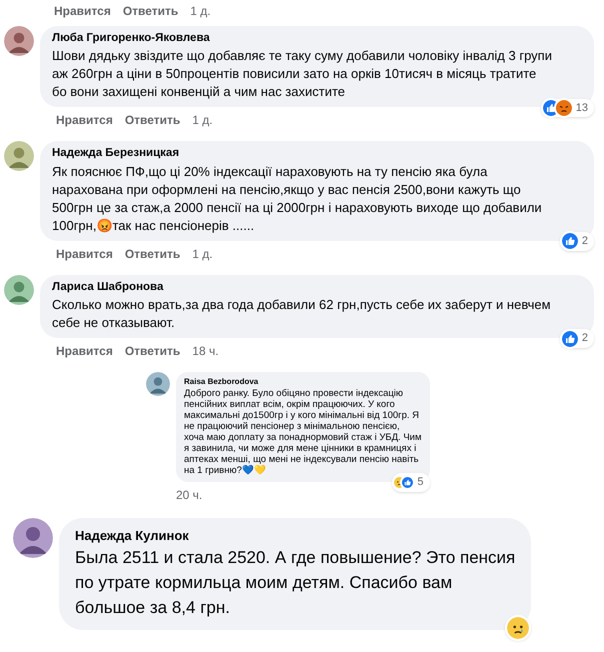 The height and width of the screenshot is (652, 604). I want to click on comment-time: 20 ч., so click(189, 495).